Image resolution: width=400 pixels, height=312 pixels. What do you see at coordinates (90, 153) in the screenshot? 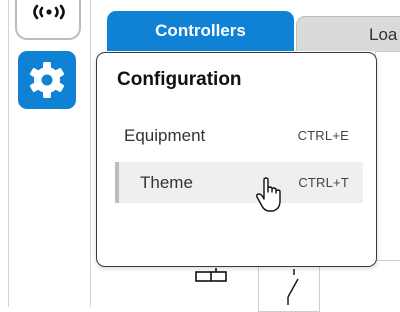
I see `rail-divider-right` at bounding box center [90, 153].